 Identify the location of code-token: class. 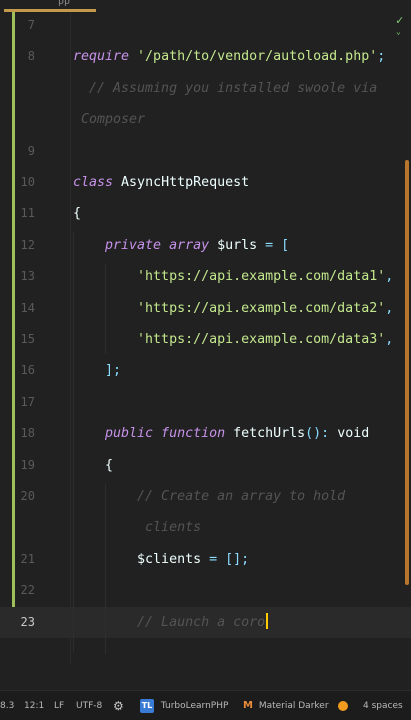
(97, 182).